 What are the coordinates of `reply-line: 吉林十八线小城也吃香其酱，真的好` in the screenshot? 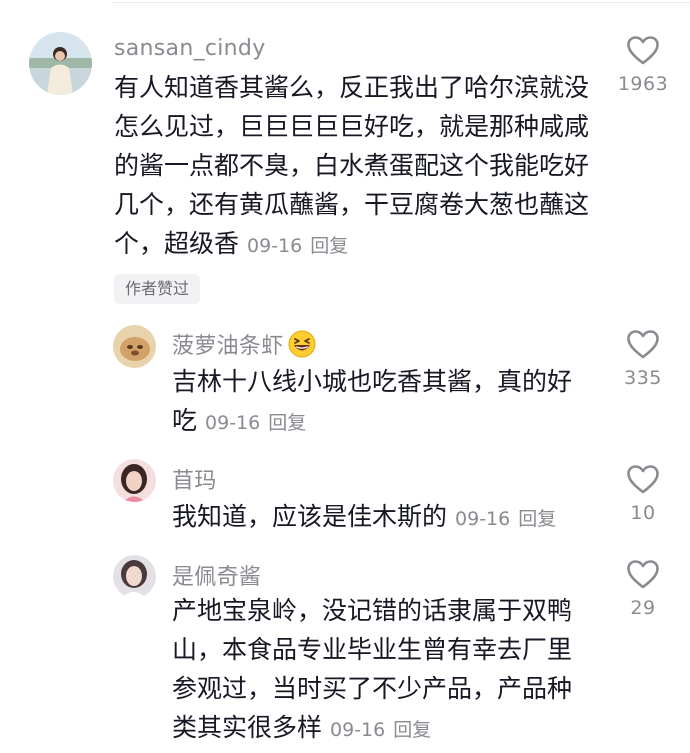 It's located at (372, 381).